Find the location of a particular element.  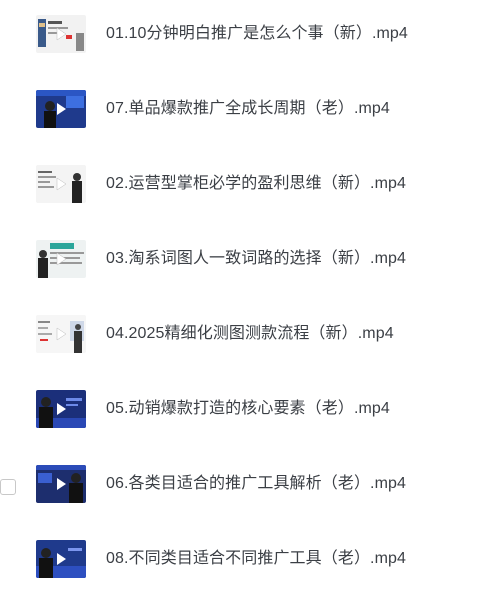

file-row: 07.单品爆款推广全成长周期（老）.mp4 is located at coordinates (248, 114).